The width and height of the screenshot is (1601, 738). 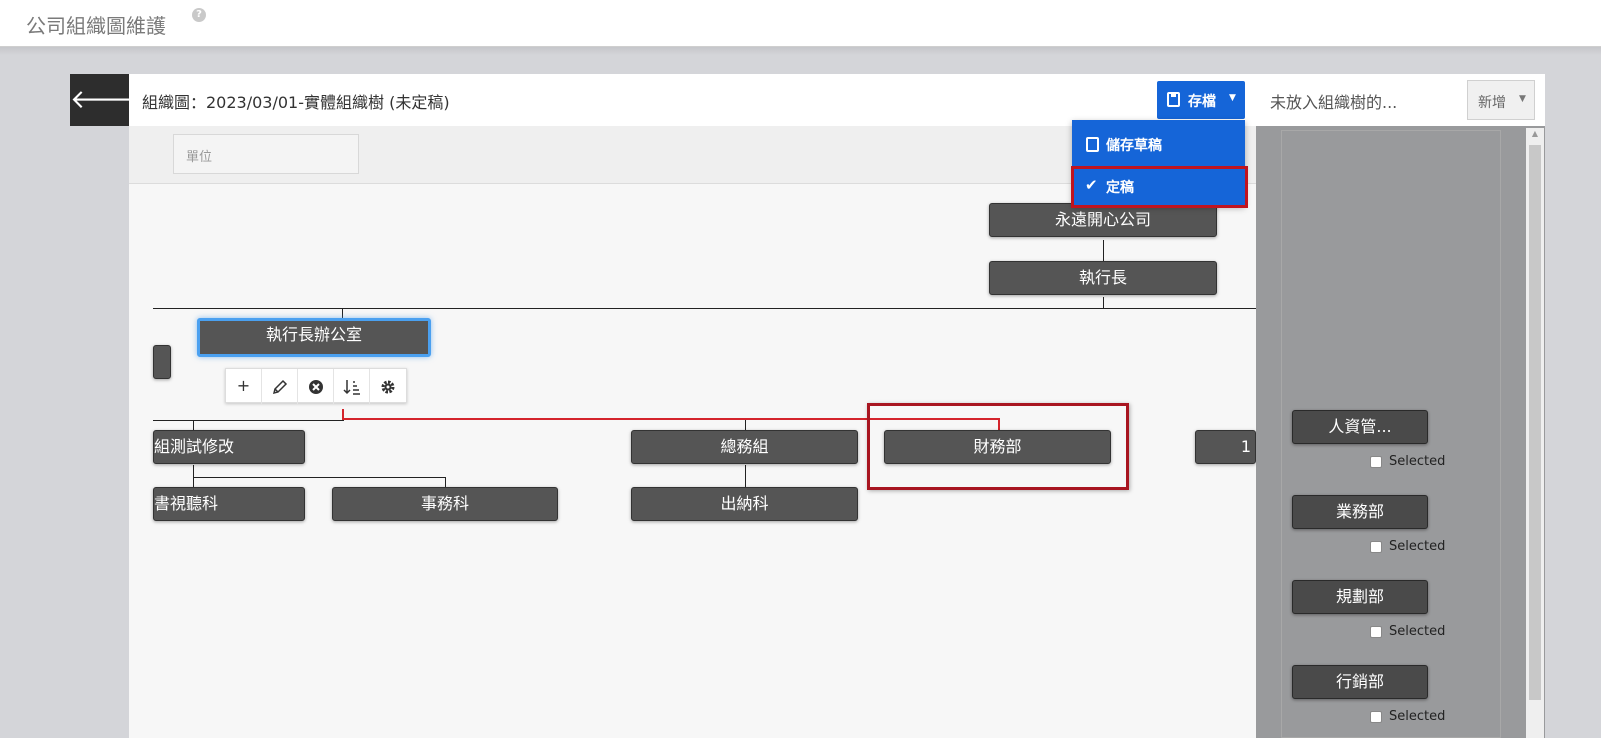 What do you see at coordinates (1360, 512) in the screenshot?
I see `unplaced-node-sales: 業務部` at bounding box center [1360, 512].